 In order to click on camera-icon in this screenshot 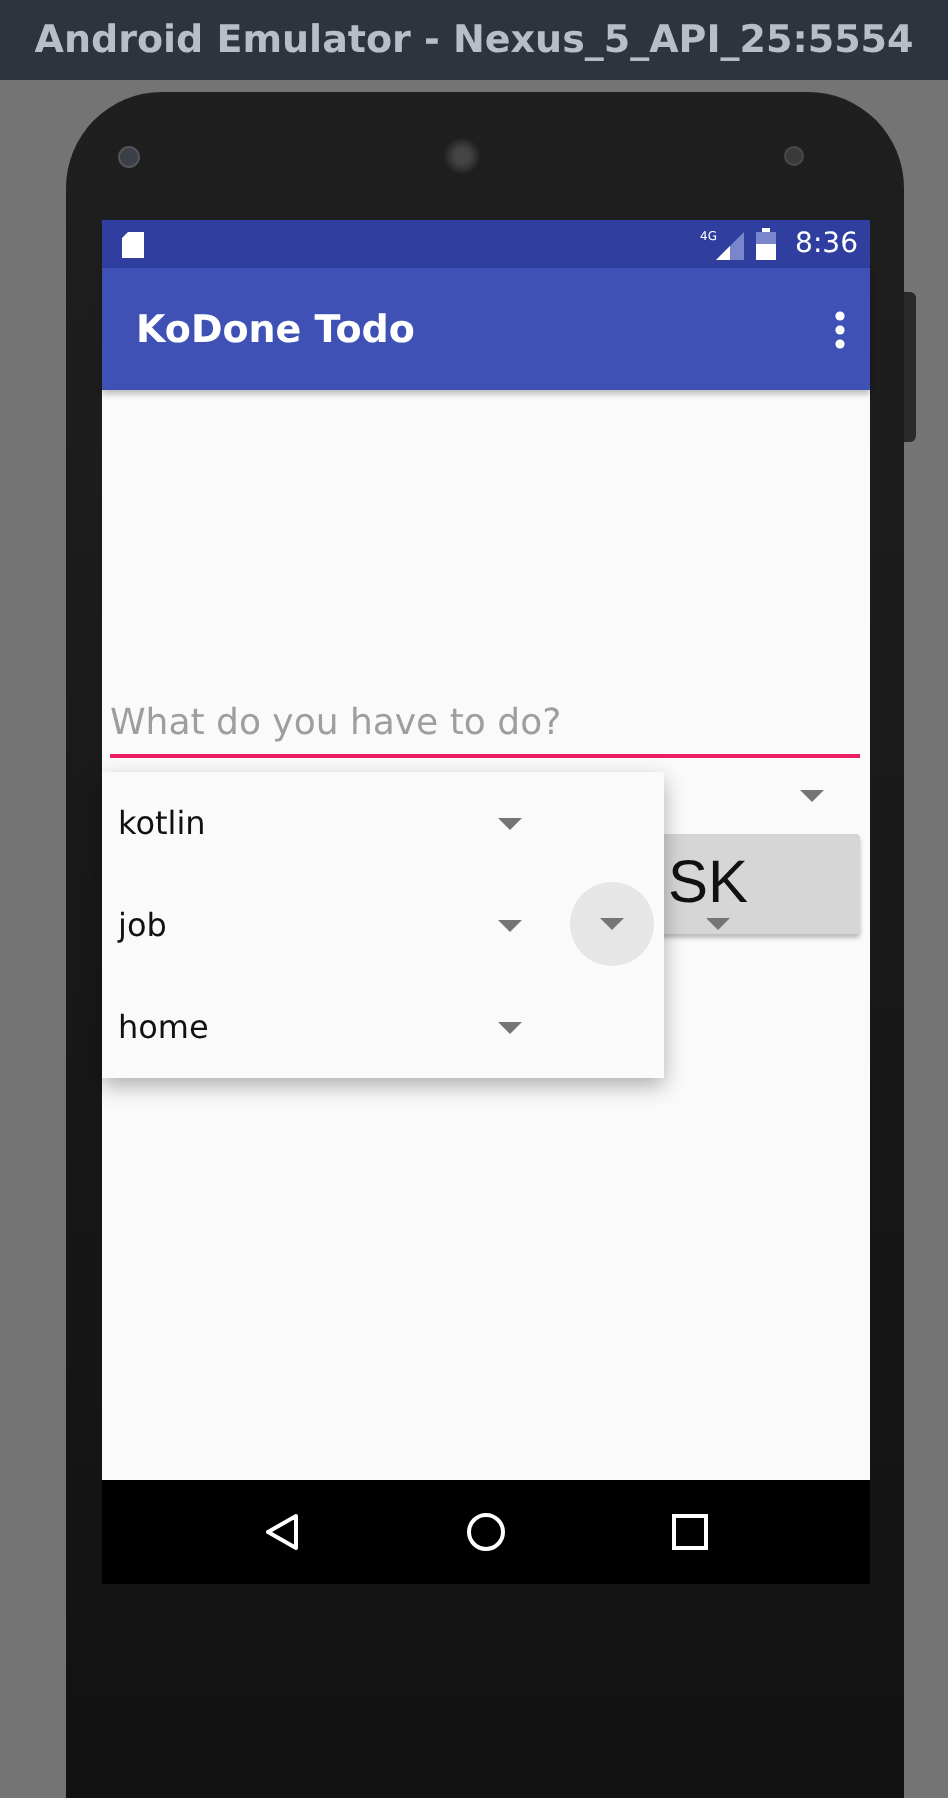, I will do `click(129, 156)`.